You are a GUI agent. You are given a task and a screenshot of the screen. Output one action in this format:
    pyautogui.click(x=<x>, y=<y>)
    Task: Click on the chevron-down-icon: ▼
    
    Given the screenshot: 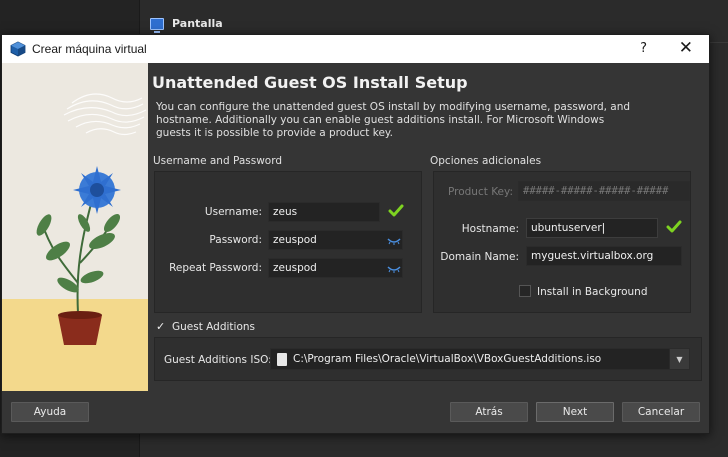 What is the action you would take?
    pyautogui.click(x=679, y=359)
    